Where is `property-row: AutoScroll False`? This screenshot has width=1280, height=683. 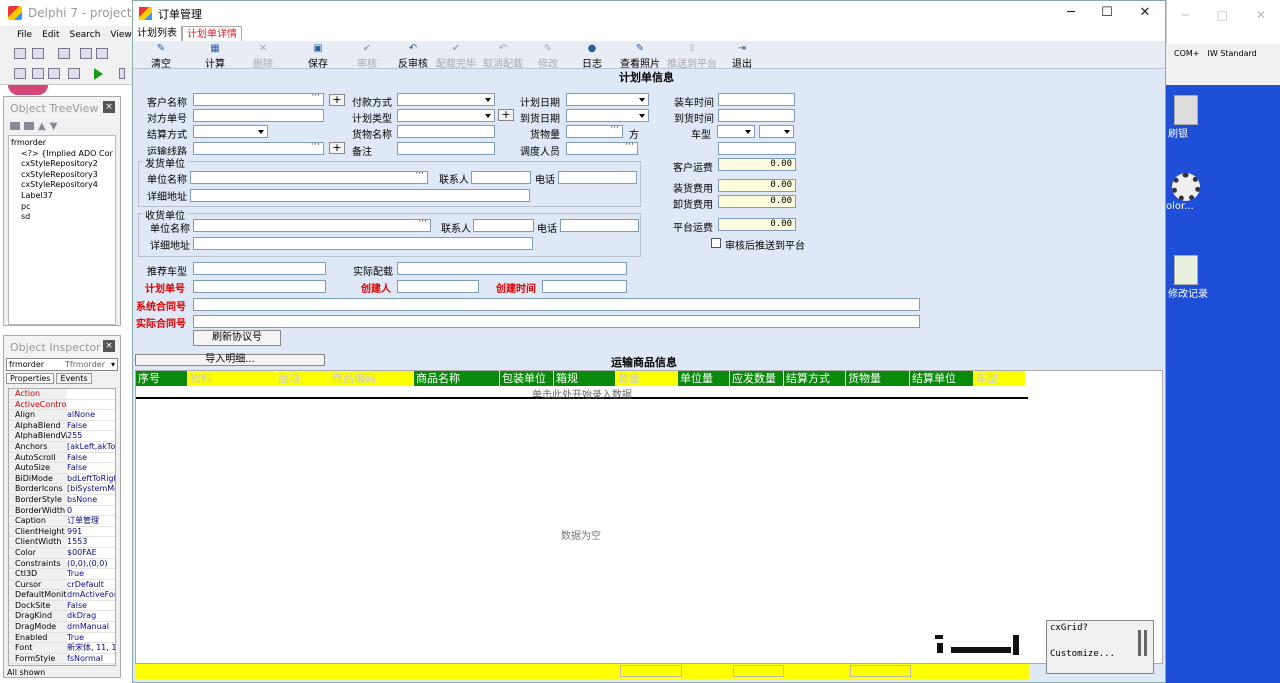
property-row: AutoScroll False is located at coordinates (62, 458).